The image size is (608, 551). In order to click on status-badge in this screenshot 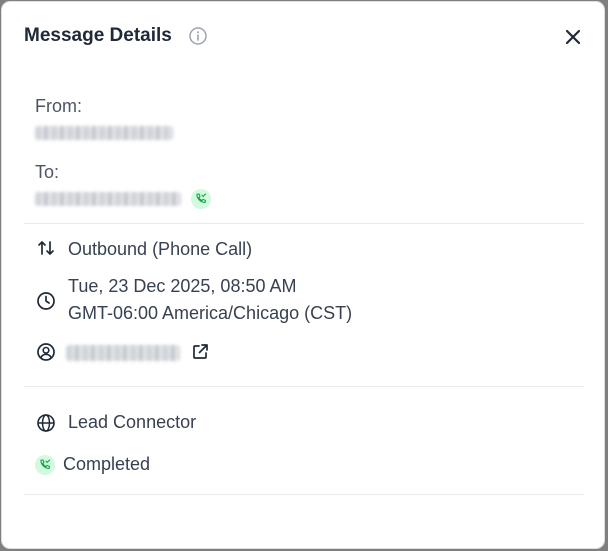, I will do `click(45, 465)`.